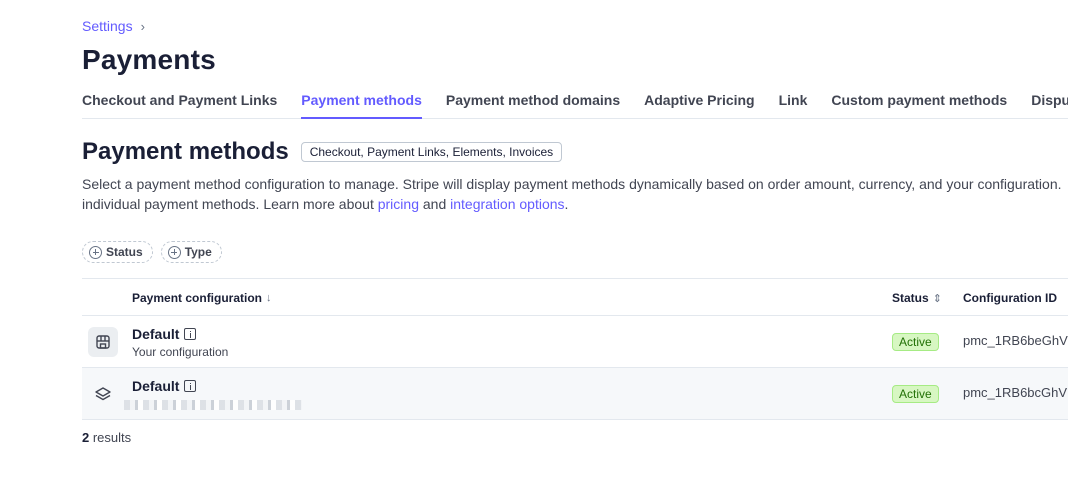  I want to click on results-label: results, so click(110, 437).